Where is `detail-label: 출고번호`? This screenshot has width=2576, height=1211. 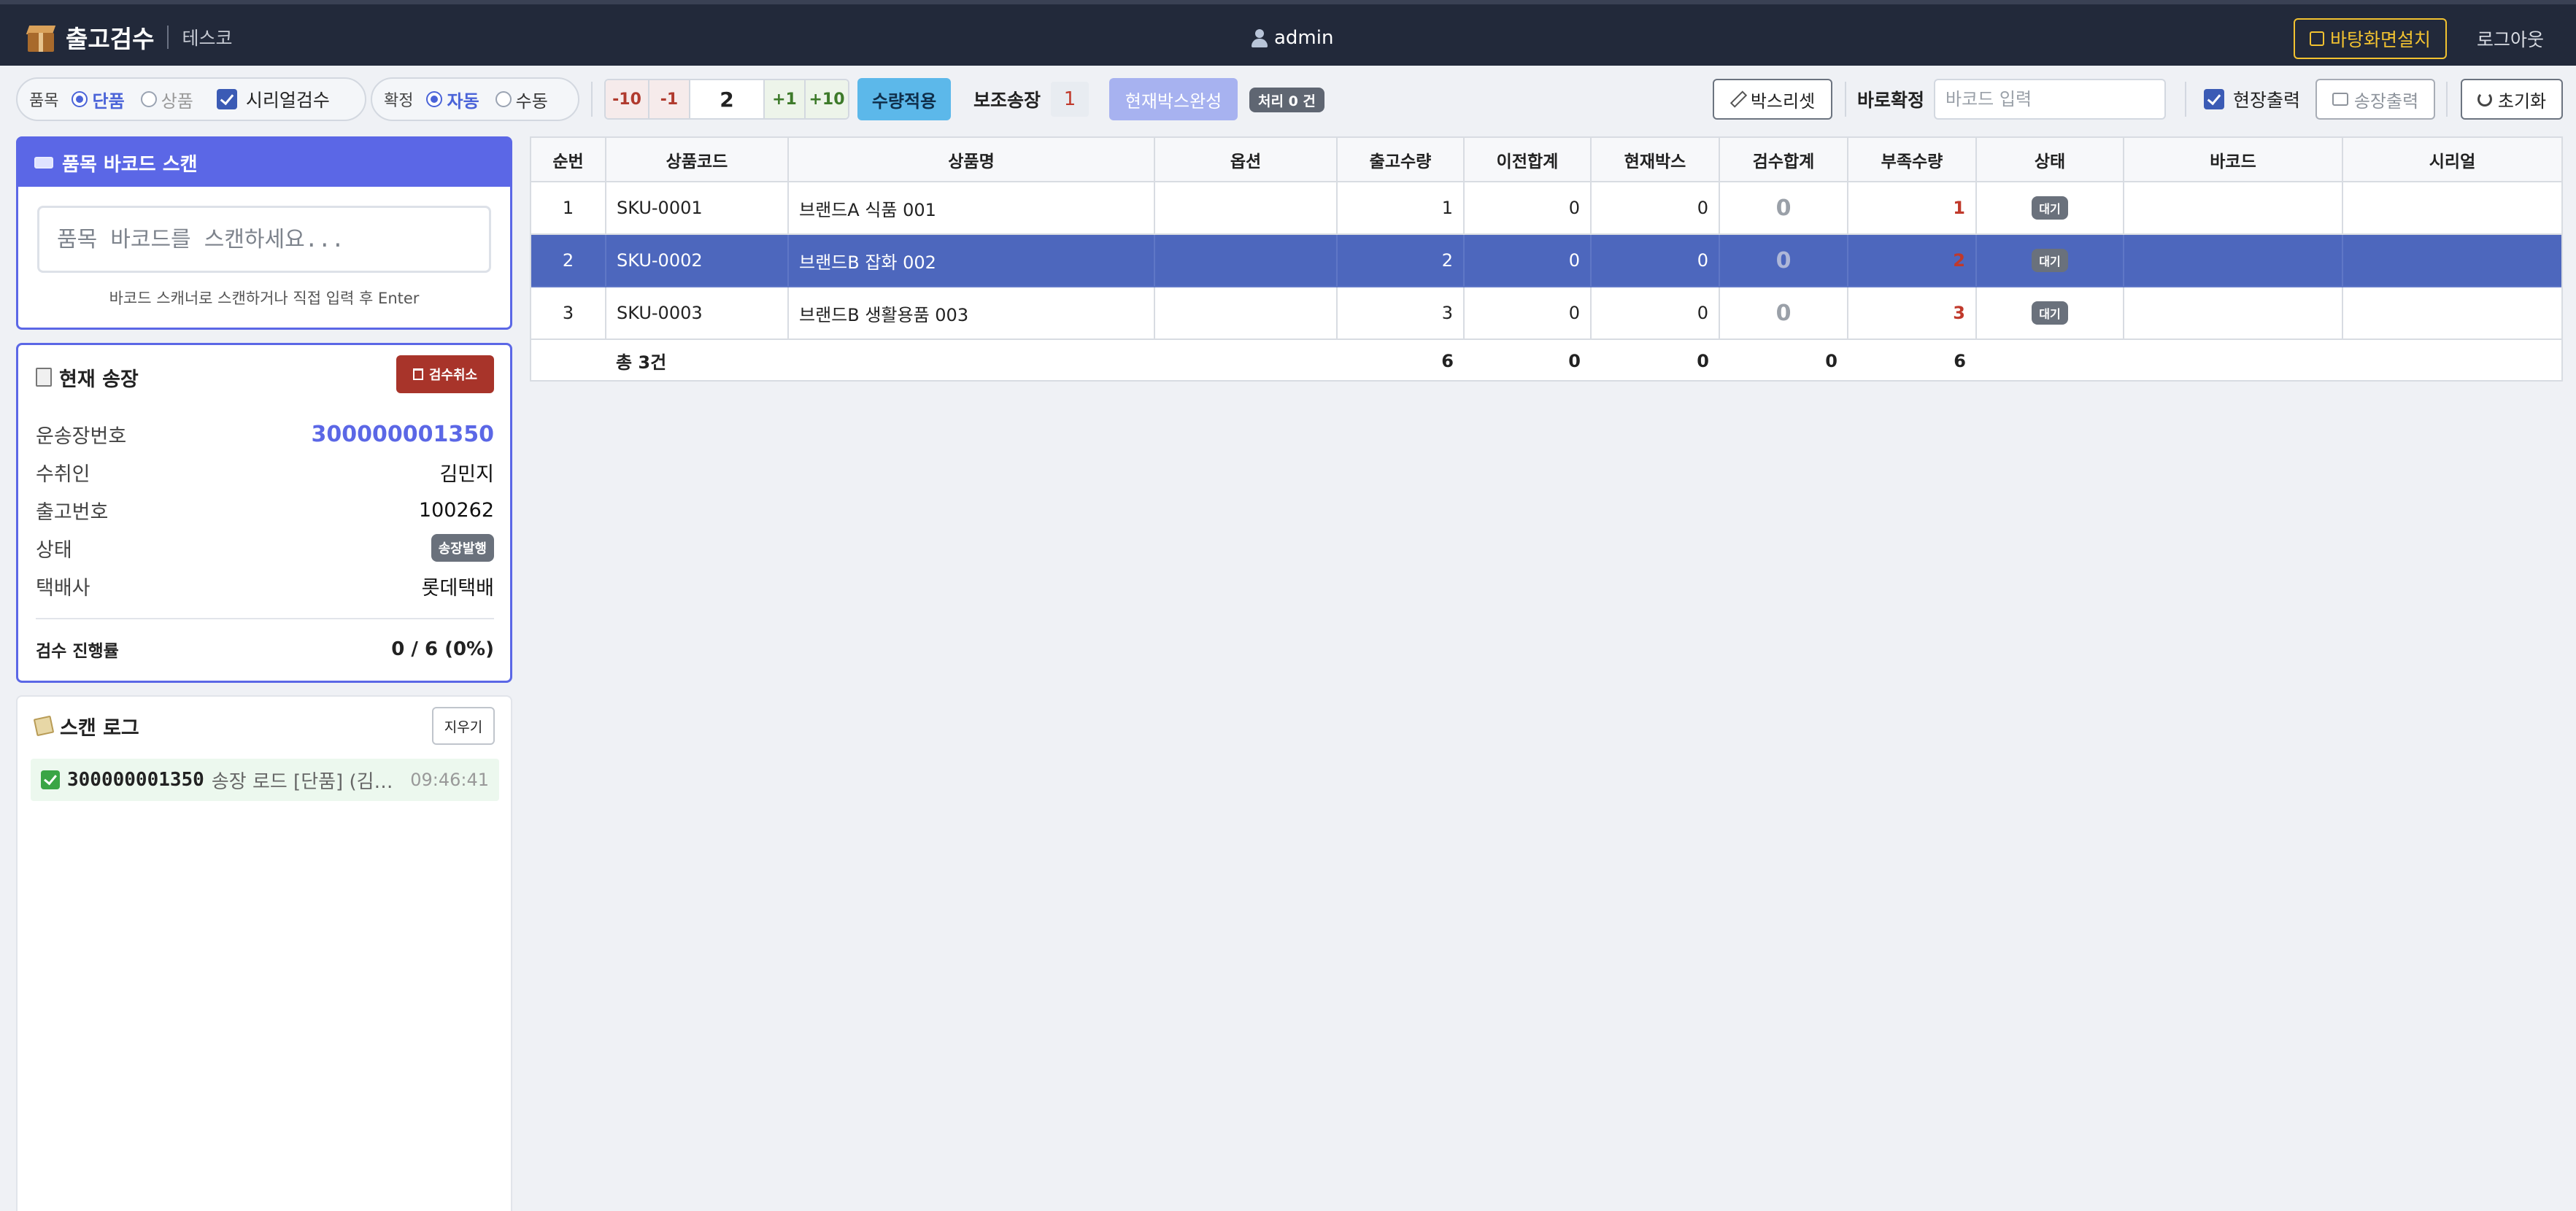
detail-label: 출고번호 is located at coordinates (72, 512).